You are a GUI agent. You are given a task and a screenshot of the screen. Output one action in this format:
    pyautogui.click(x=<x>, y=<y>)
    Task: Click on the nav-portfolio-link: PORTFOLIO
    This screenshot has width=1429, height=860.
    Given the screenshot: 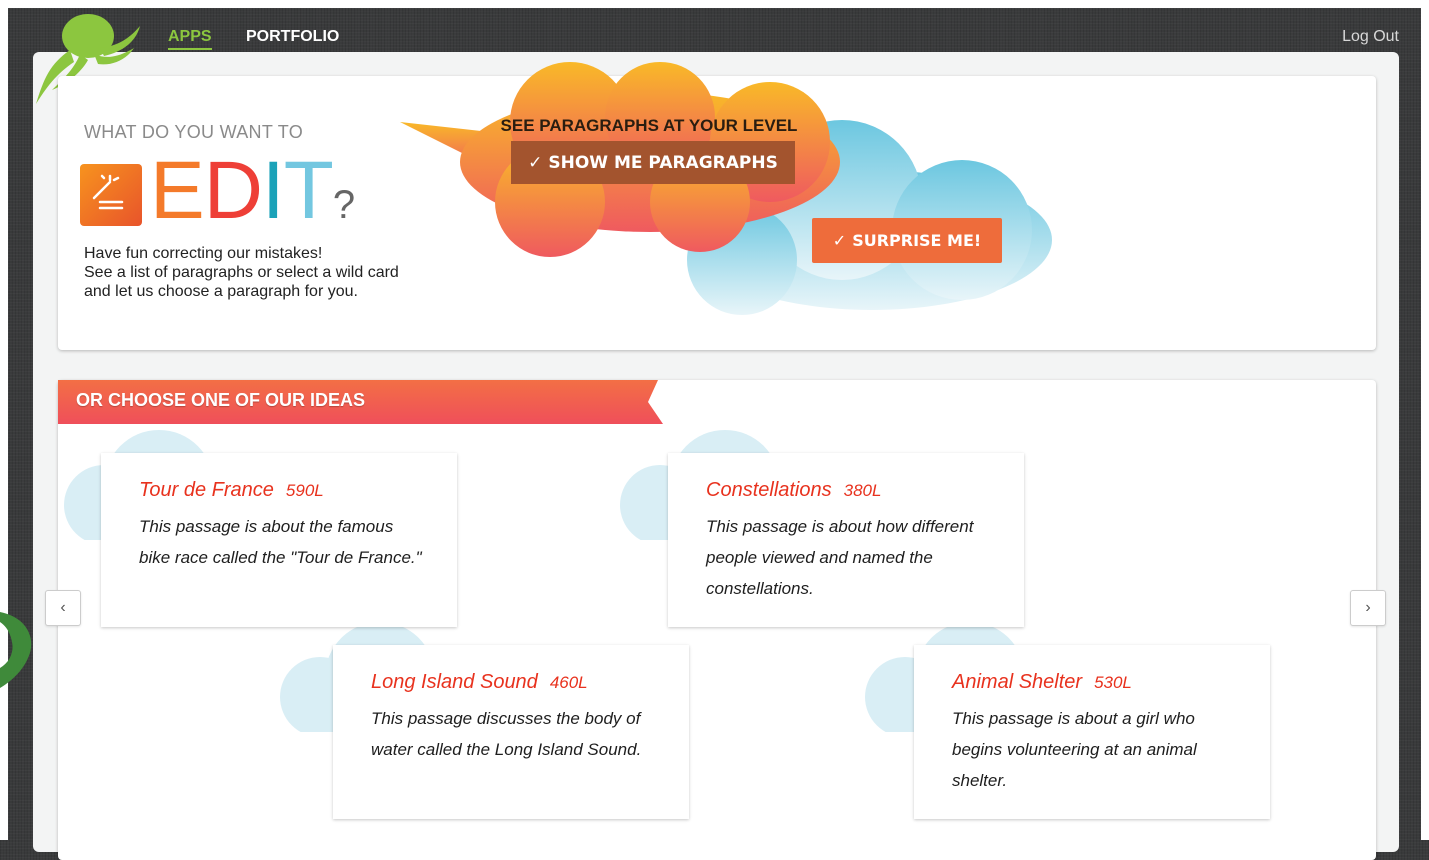 What is the action you would take?
    pyautogui.click(x=292, y=37)
    